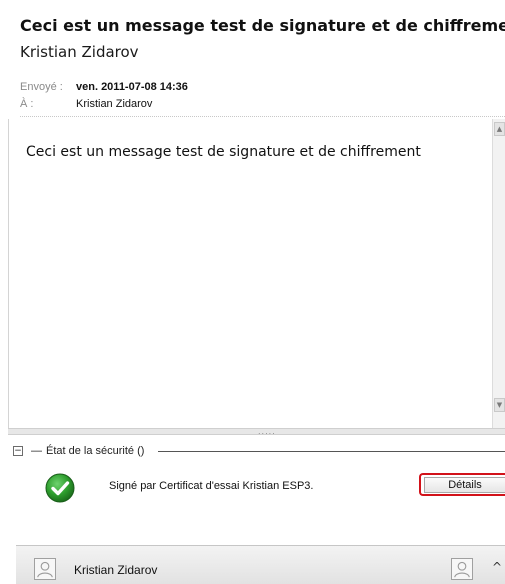 This screenshot has width=505, height=584. I want to click on pane-border, so click(8, 276).